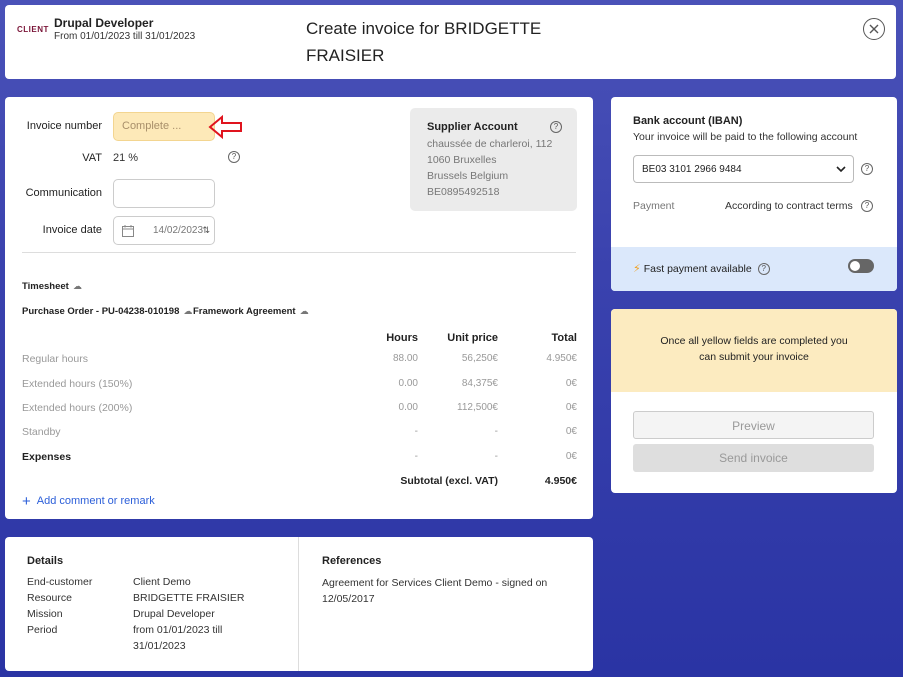  What do you see at coordinates (162, 582) in the screenshot?
I see `end-customer-value: Client Demo` at bounding box center [162, 582].